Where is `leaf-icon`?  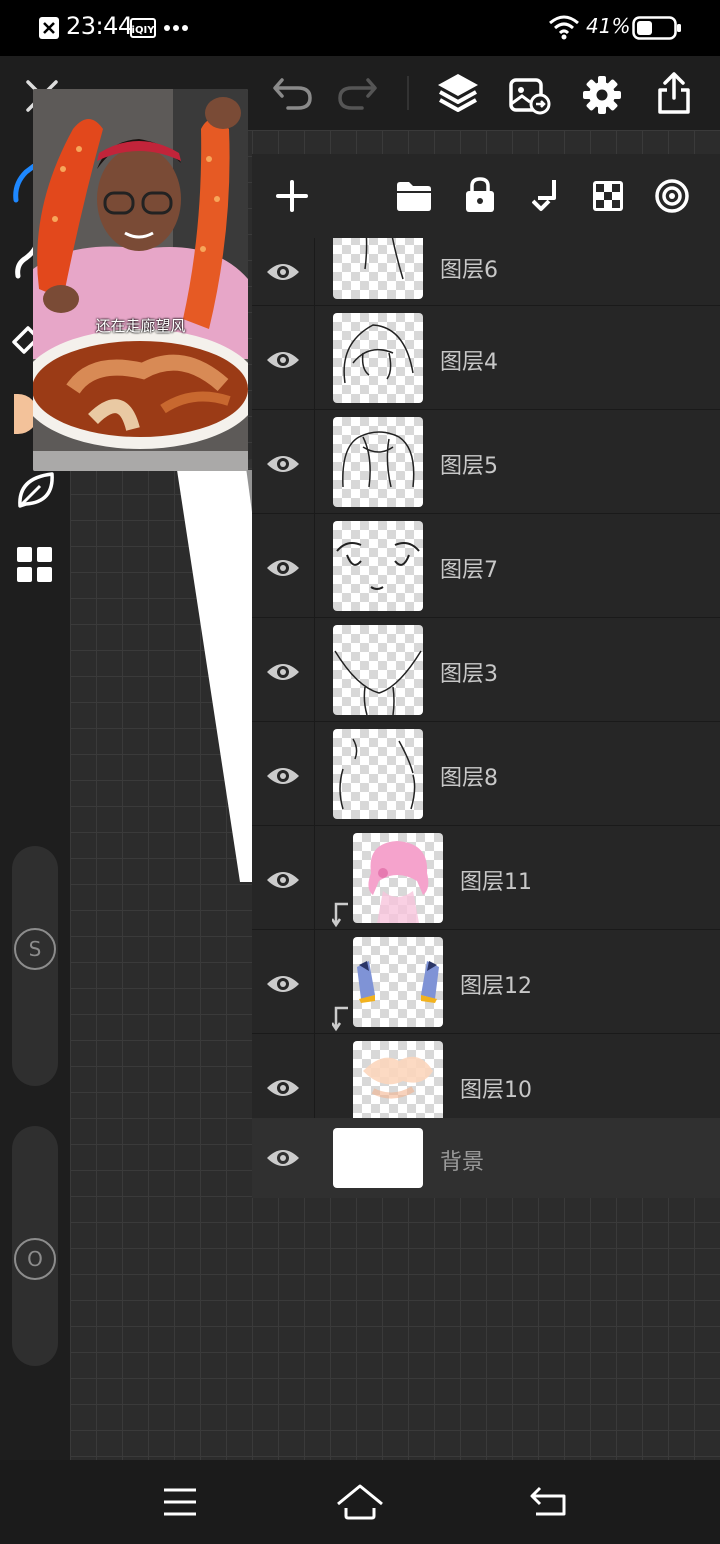 leaf-icon is located at coordinates (36, 490).